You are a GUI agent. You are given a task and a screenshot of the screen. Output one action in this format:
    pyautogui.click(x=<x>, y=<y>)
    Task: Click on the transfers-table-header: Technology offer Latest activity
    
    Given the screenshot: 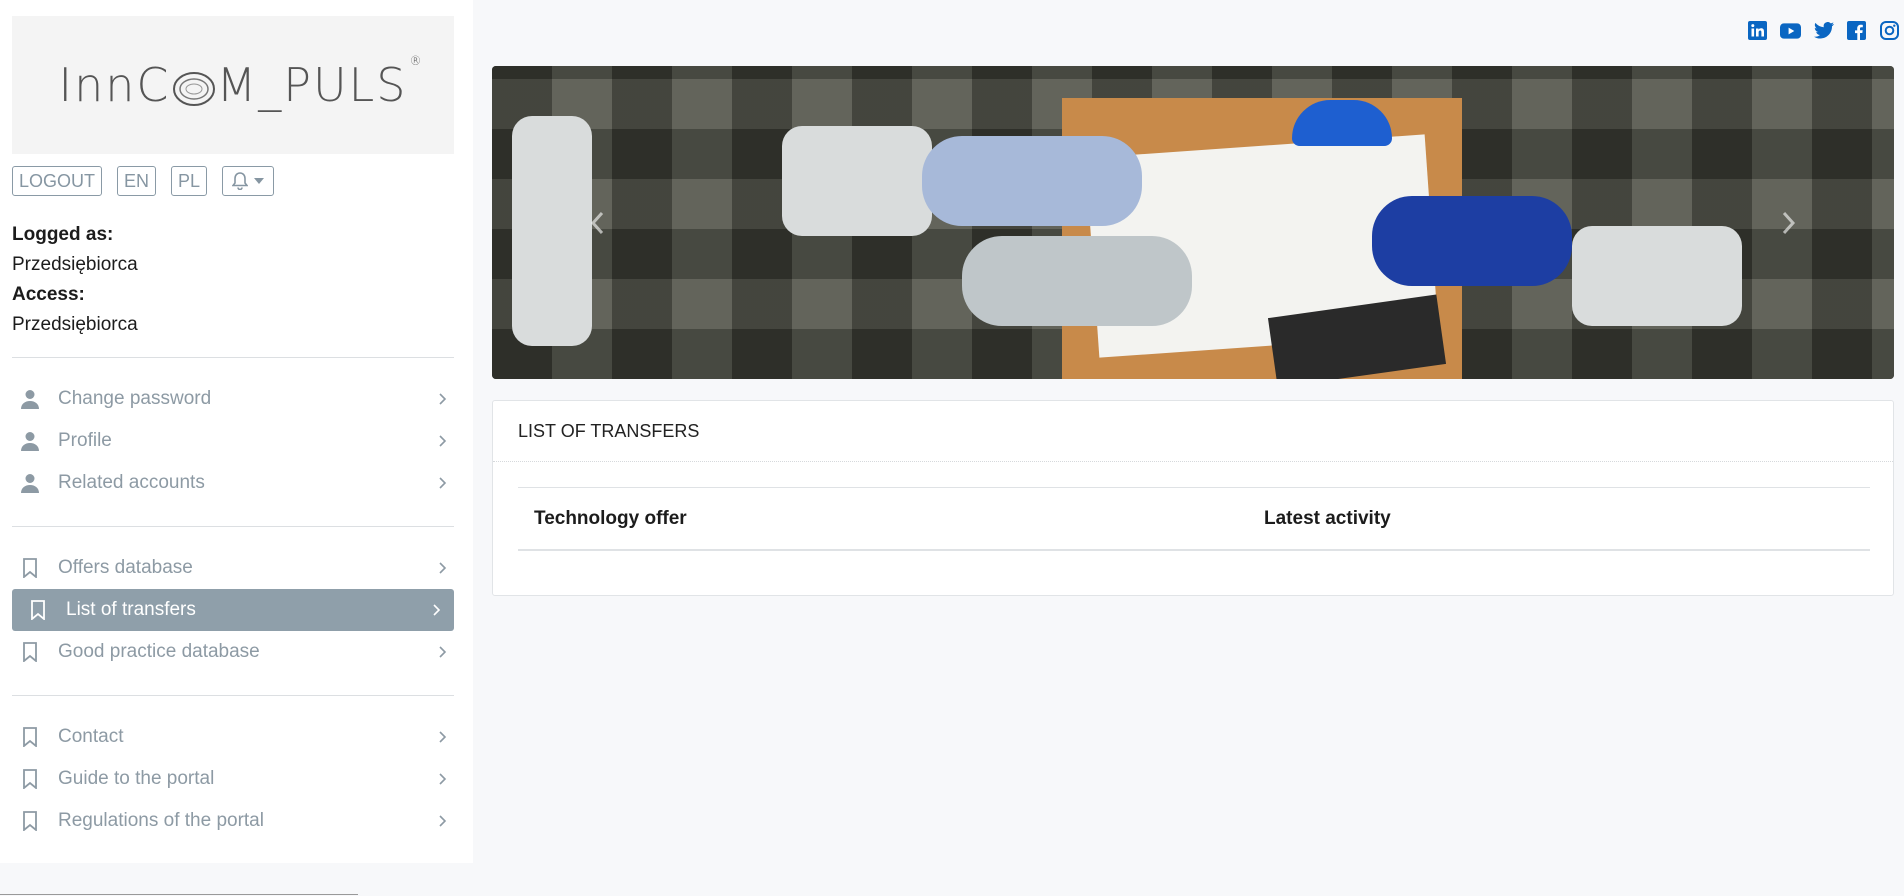 What is the action you would take?
    pyautogui.click(x=1194, y=519)
    